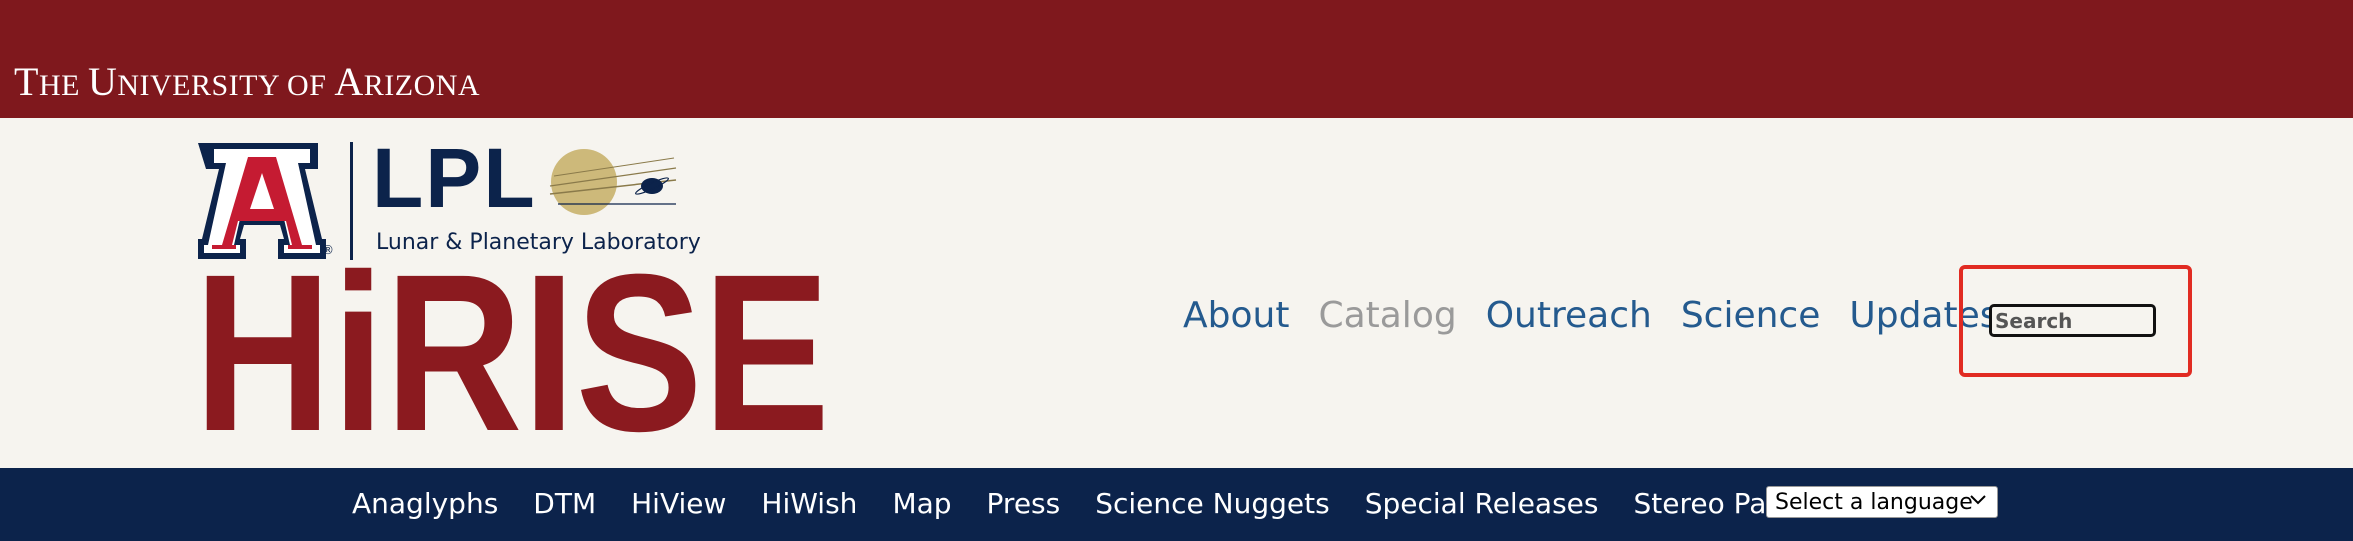  I want to click on main-nav: About Catalog Outreach Science Updates, so click(1591, 315).